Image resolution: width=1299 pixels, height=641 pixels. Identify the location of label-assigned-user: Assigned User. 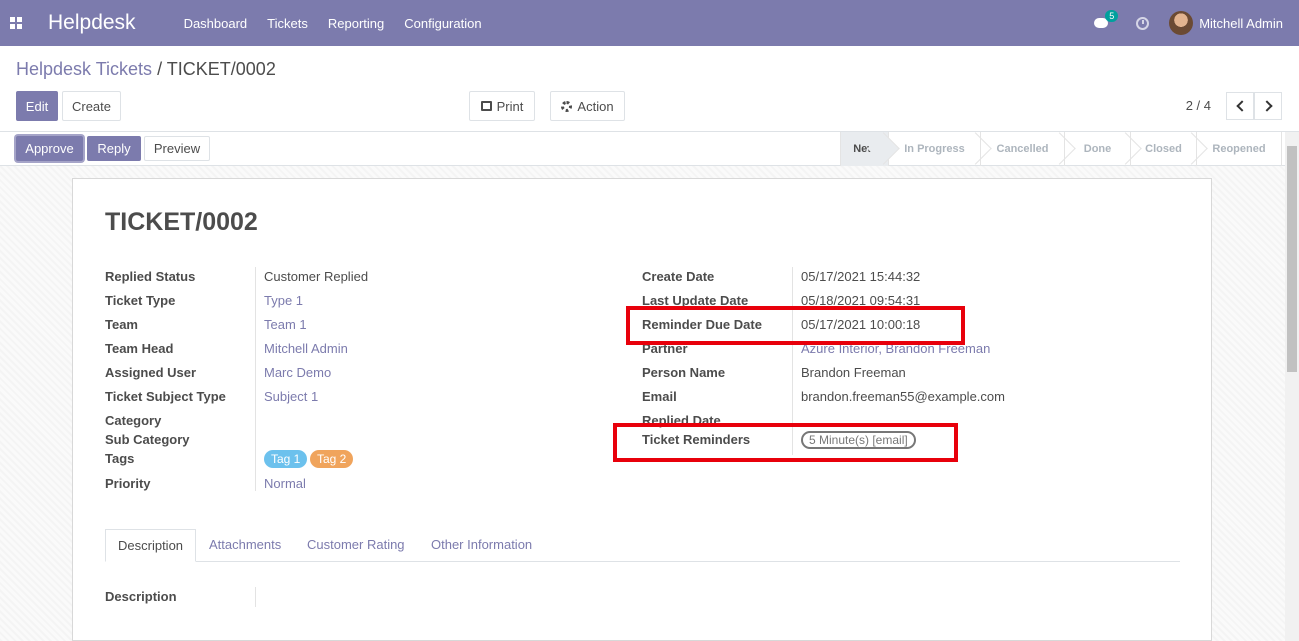
(151, 372).